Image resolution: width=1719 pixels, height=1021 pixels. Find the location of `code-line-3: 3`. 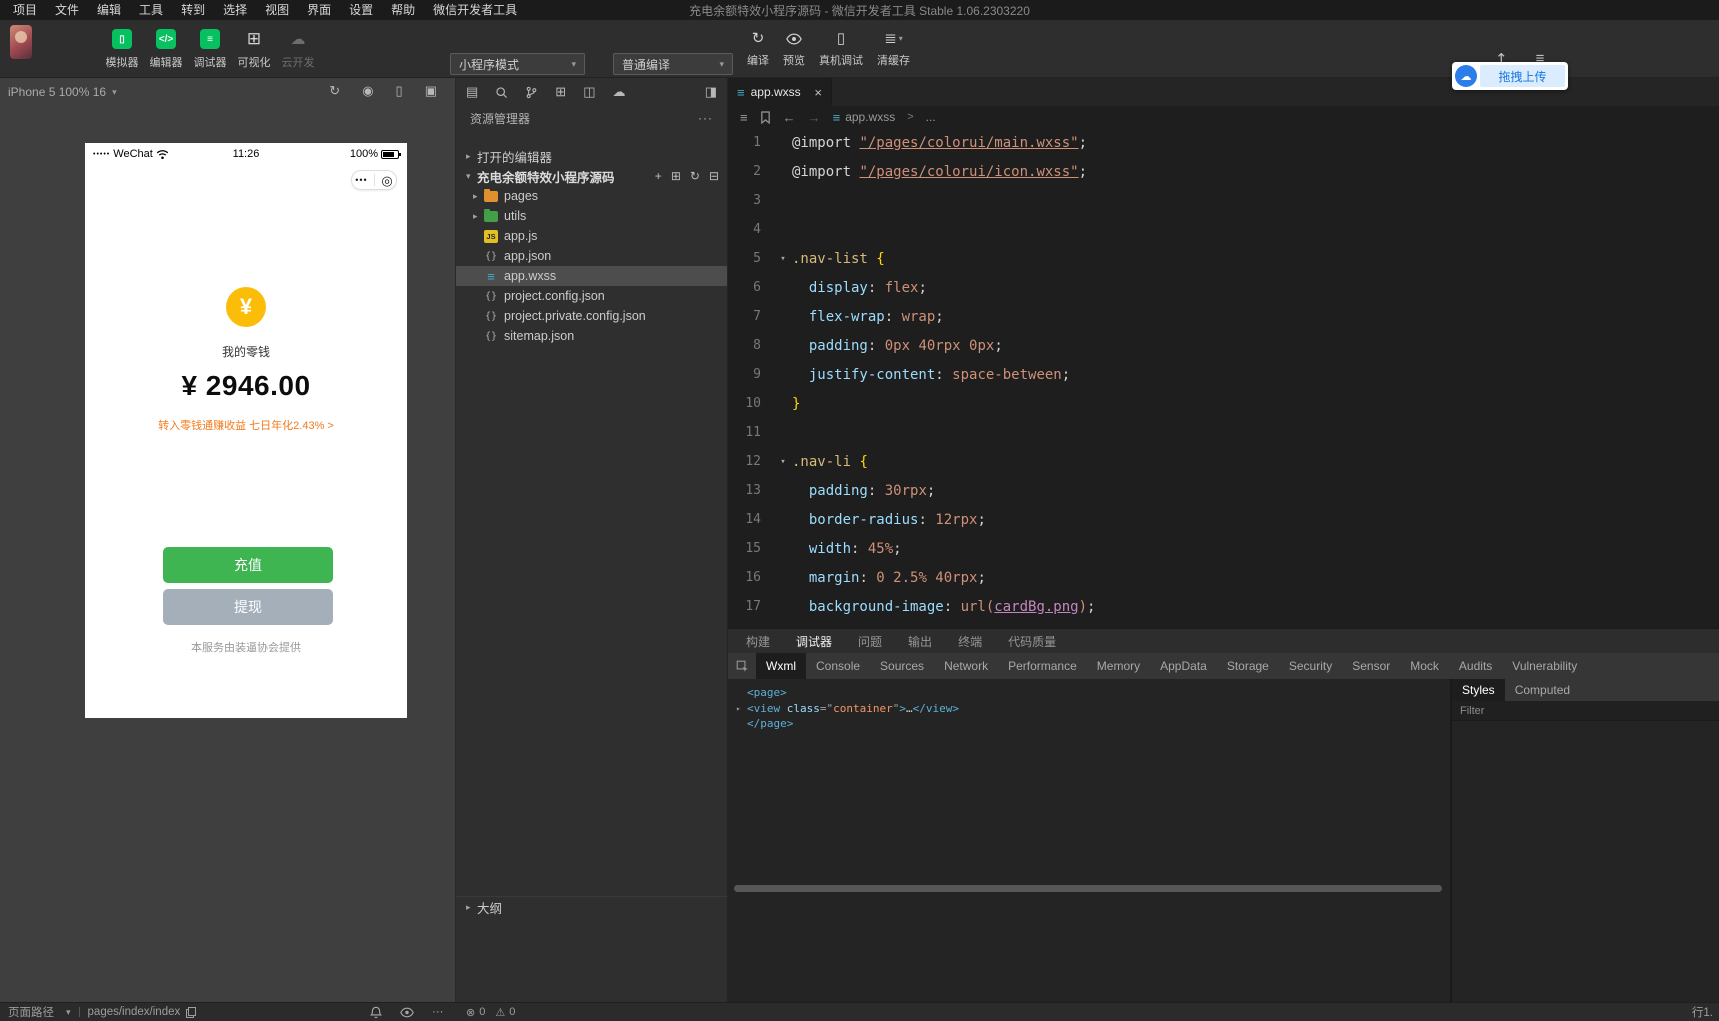

code-line-3: 3 is located at coordinates (1223, 200).